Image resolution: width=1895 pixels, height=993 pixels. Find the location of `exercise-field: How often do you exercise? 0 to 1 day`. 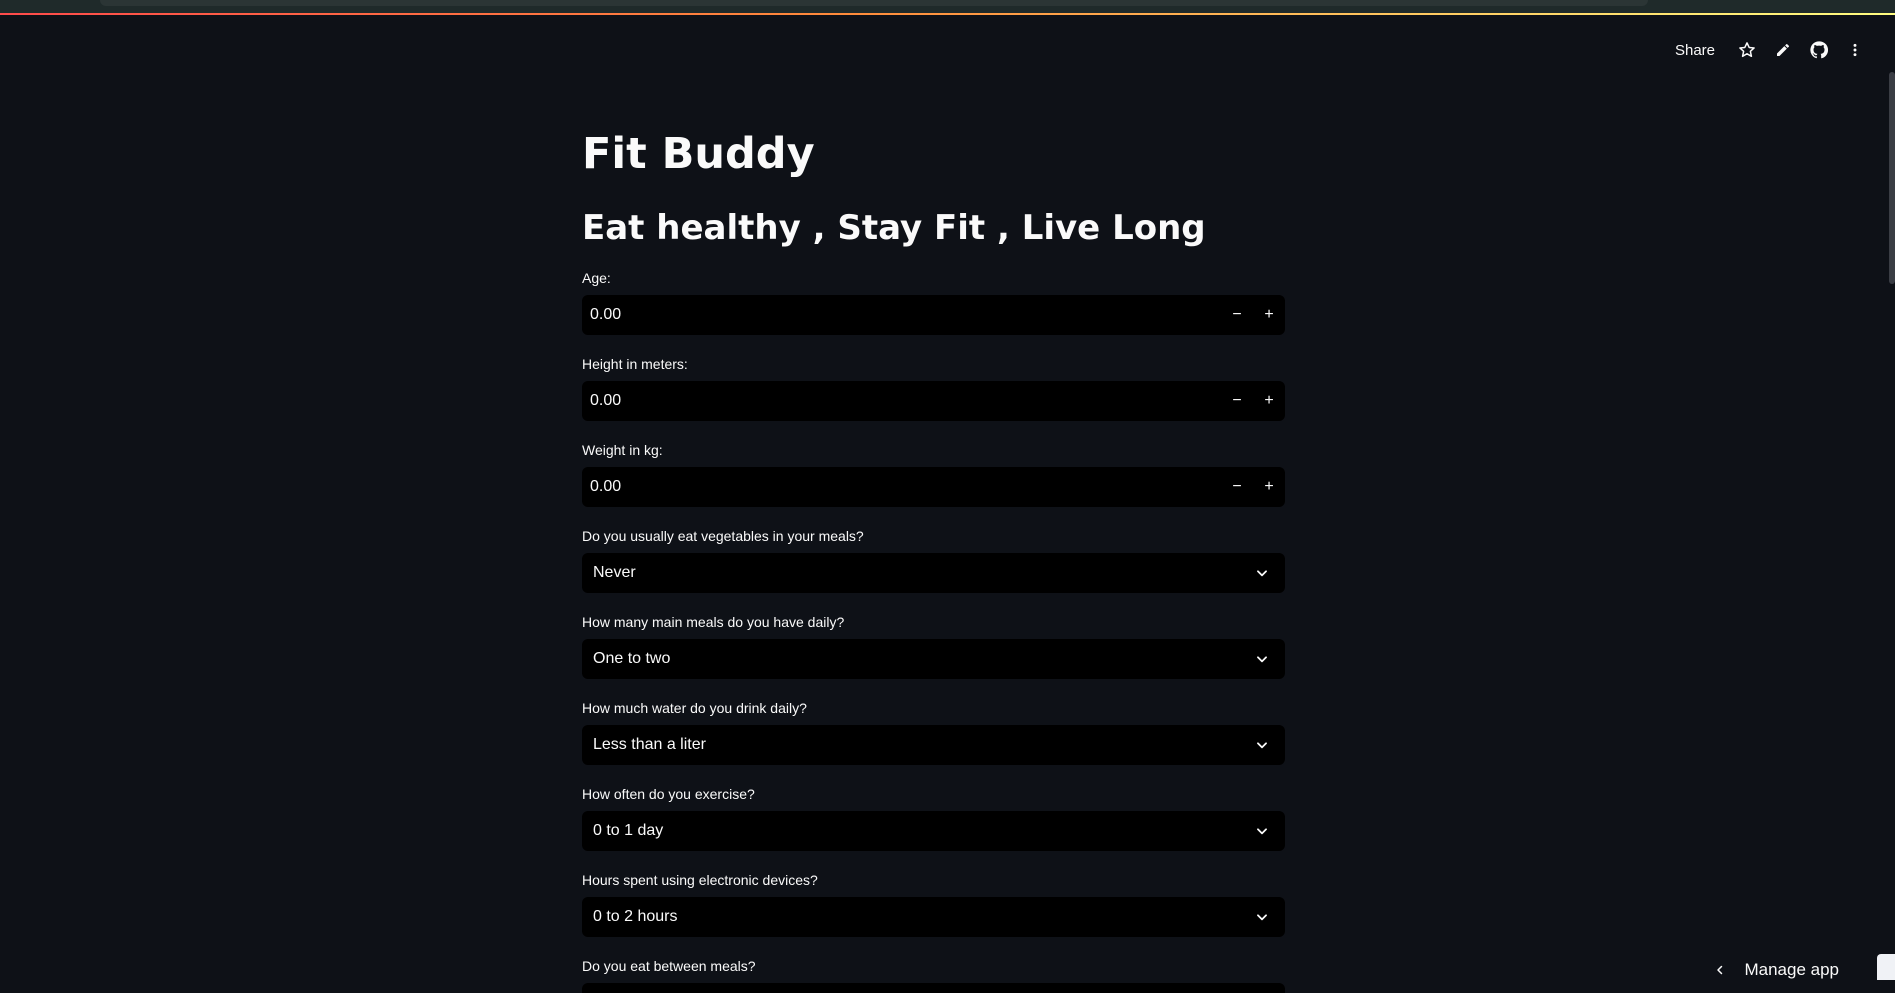

exercise-field: How often do you exercise? 0 to 1 day is located at coordinates (933, 818).